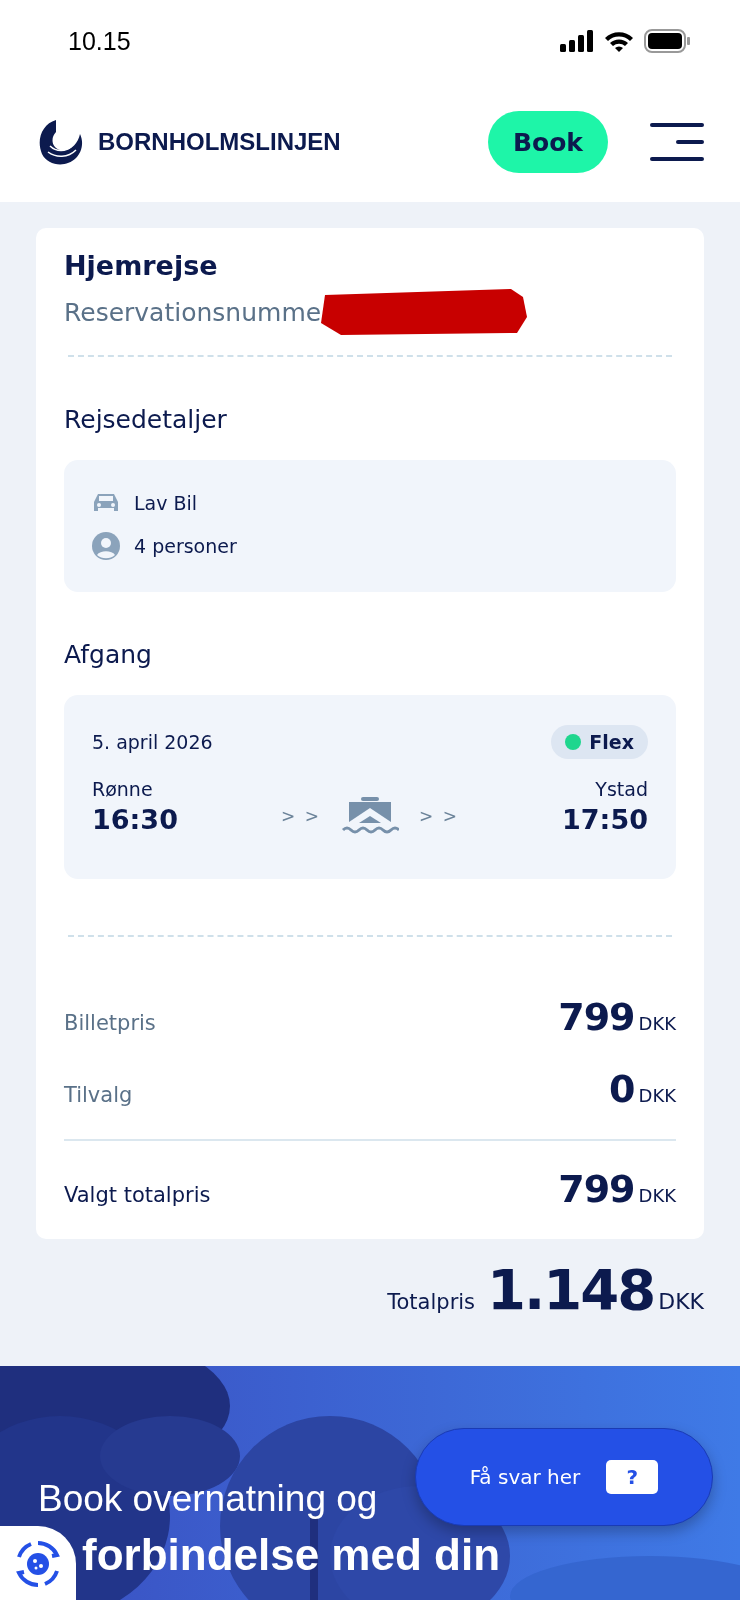 This screenshot has width=740, height=1600. Describe the element at coordinates (622, 1089) in the screenshot. I see `price-amount: 0` at that location.